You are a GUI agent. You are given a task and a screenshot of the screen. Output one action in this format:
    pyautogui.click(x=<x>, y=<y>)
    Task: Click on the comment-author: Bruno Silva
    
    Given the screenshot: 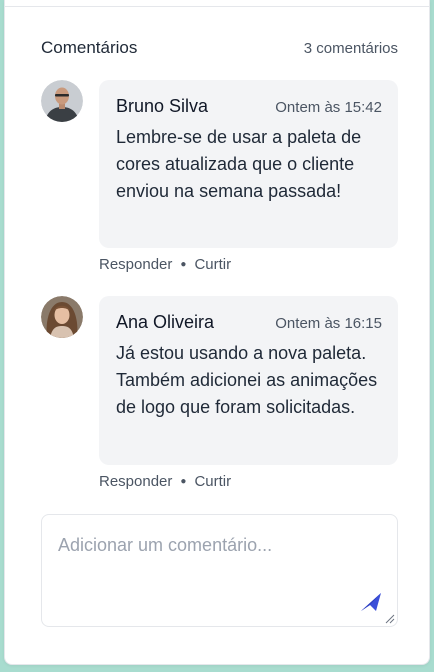 What is the action you would take?
    pyautogui.click(x=162, y=106)
    